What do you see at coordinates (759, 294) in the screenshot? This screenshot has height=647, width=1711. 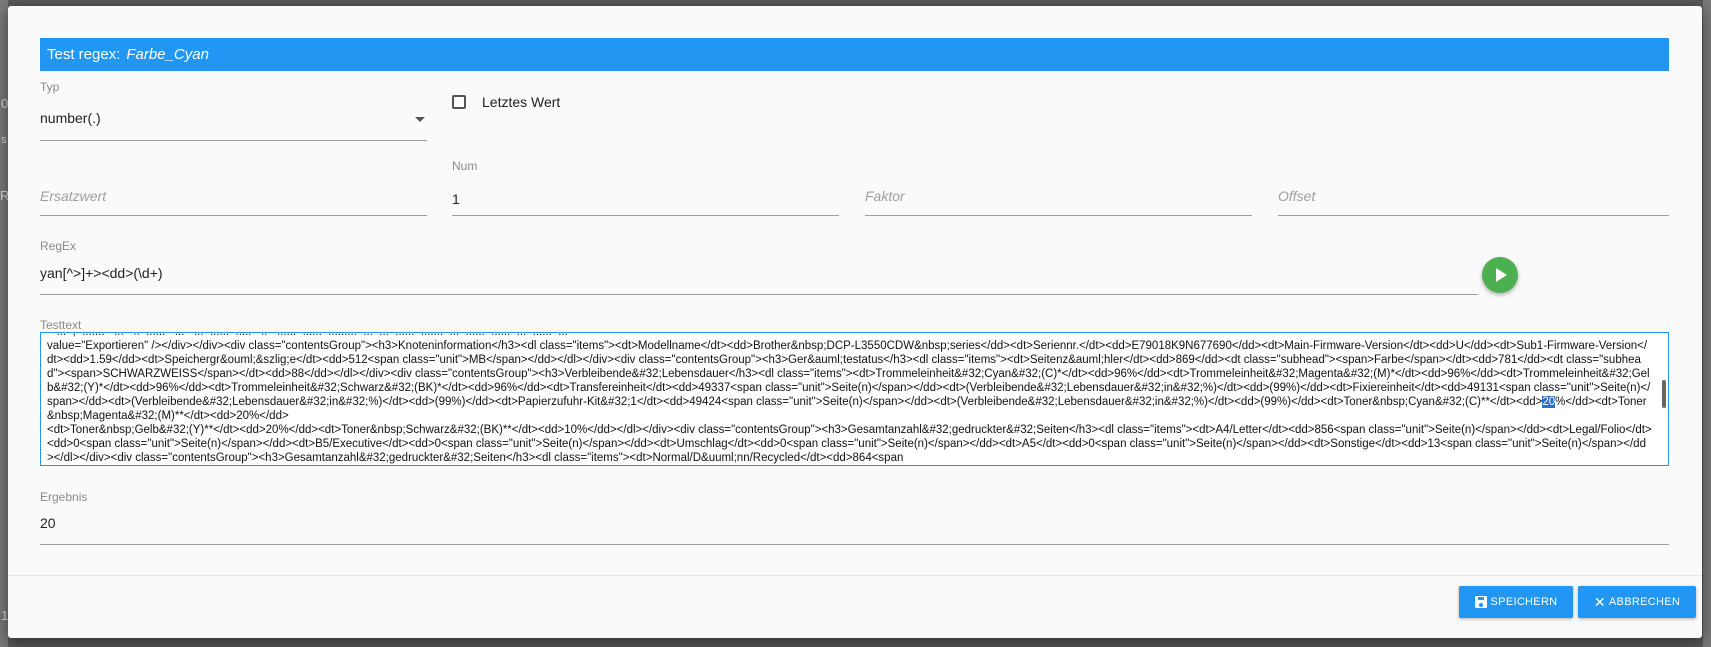 I see `regex-underline` at bounding box center [759, 294].